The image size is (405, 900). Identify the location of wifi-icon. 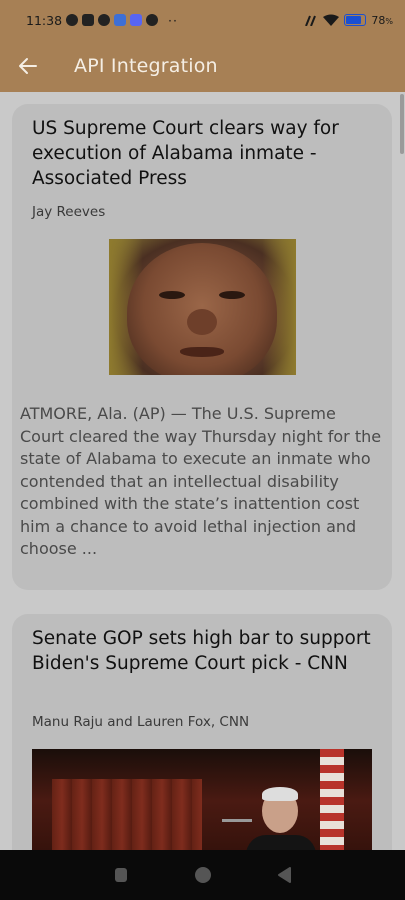
(331, 20).